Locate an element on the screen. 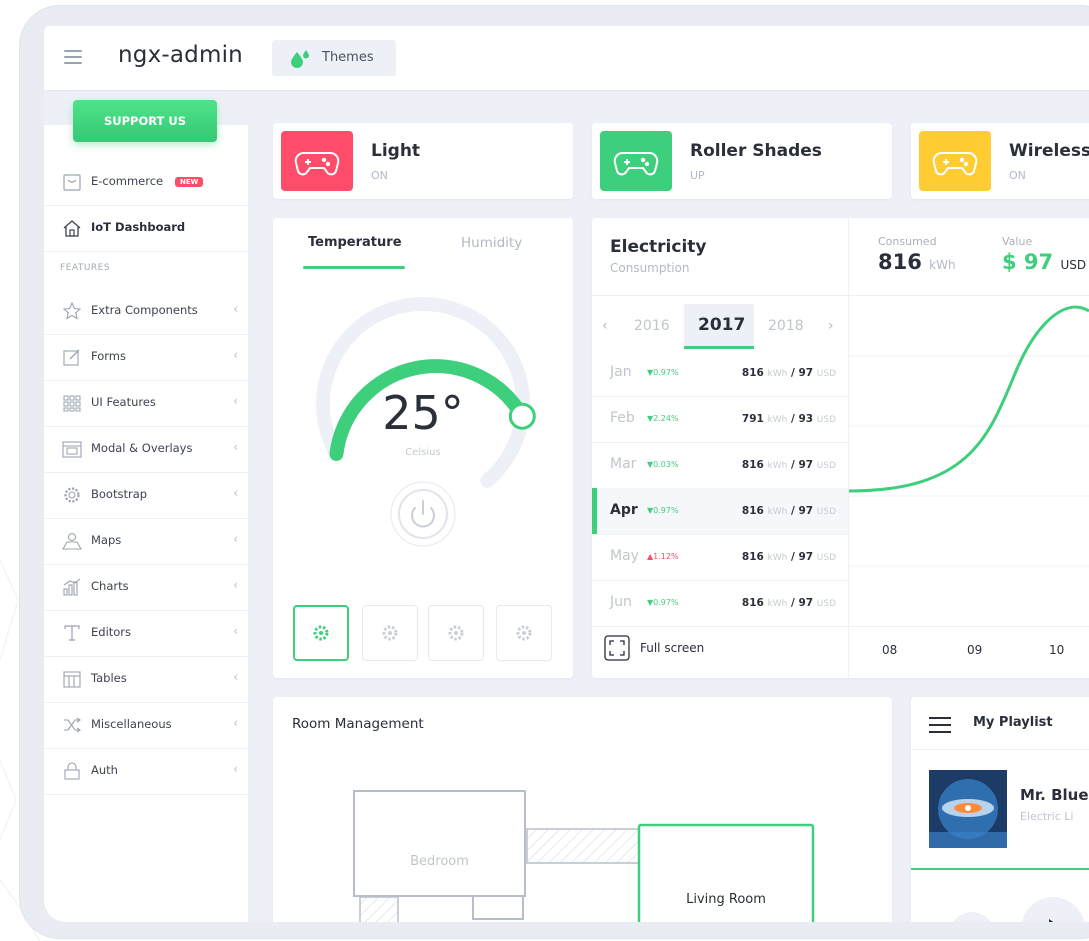  month-label: Jan is located at coordinates (621, 372).